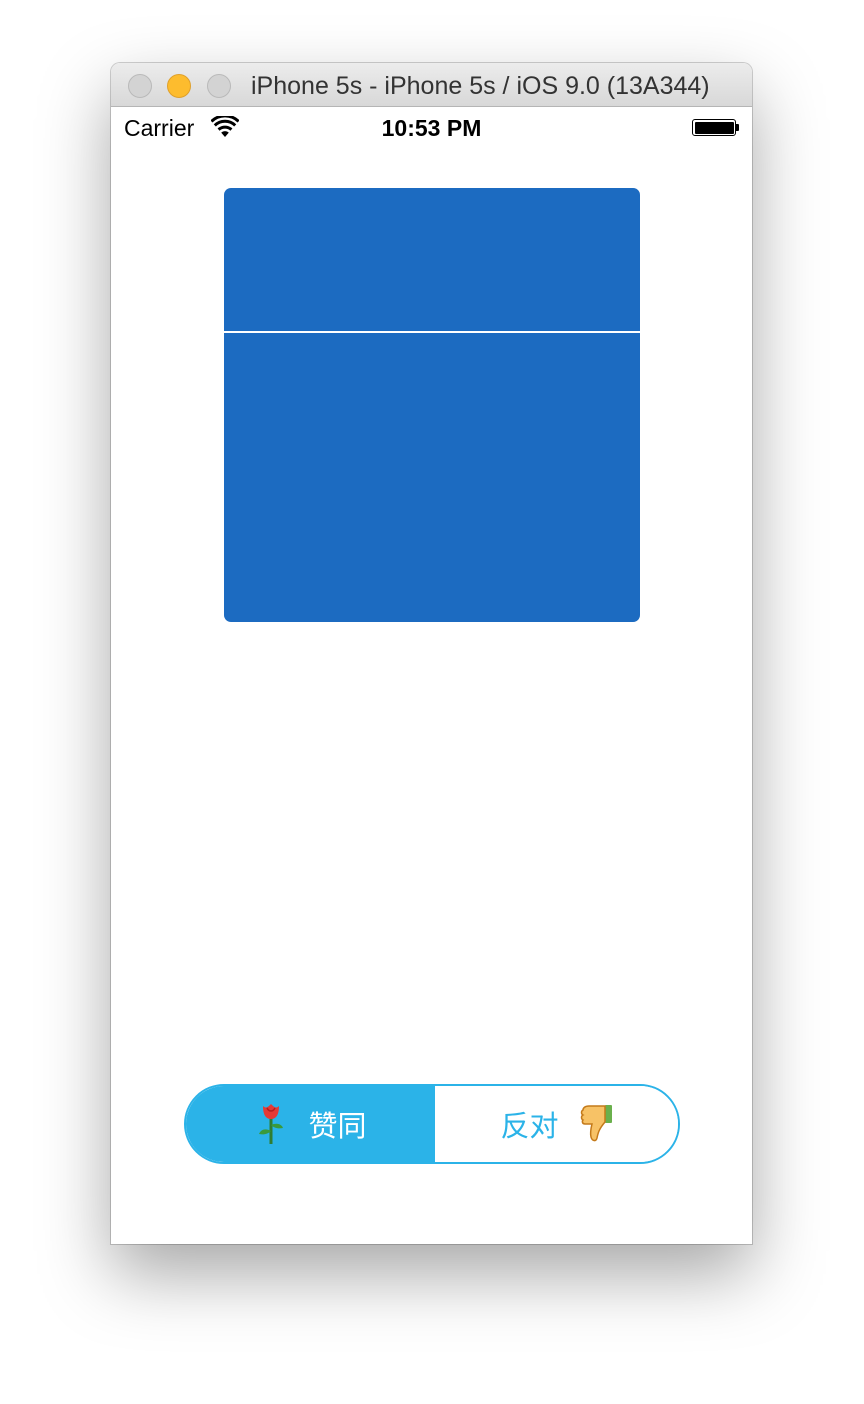  I want to click on close-window-button, so click(140, 86).